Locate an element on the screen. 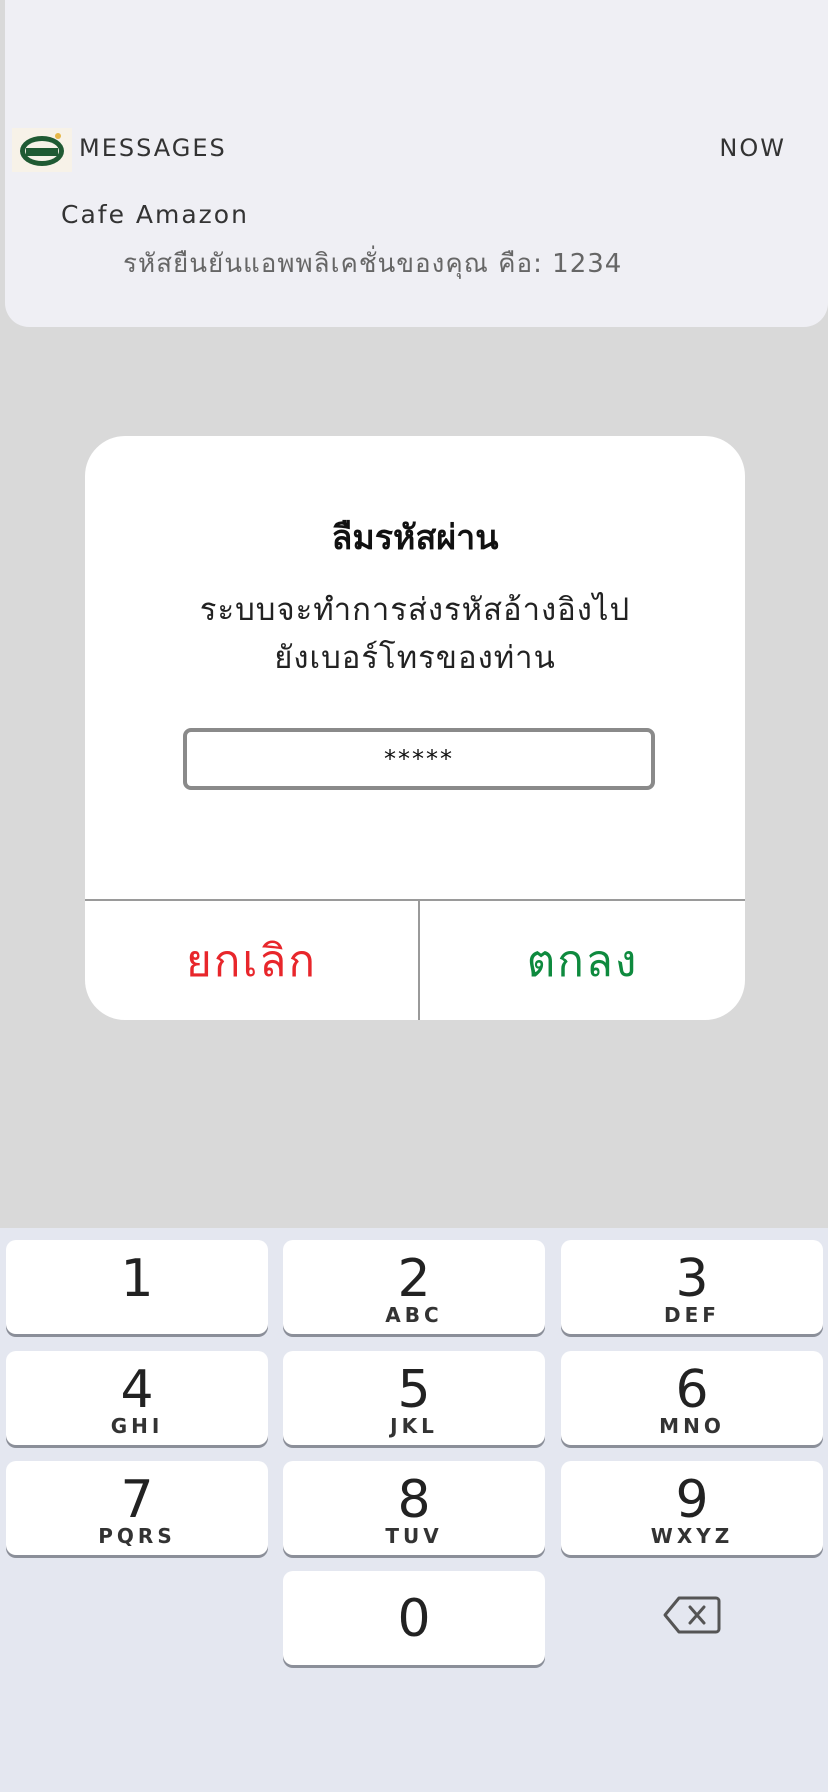 This screenshot has width=828, height=1792. ok-button: ตกลง is located at coordinates (582, 960).